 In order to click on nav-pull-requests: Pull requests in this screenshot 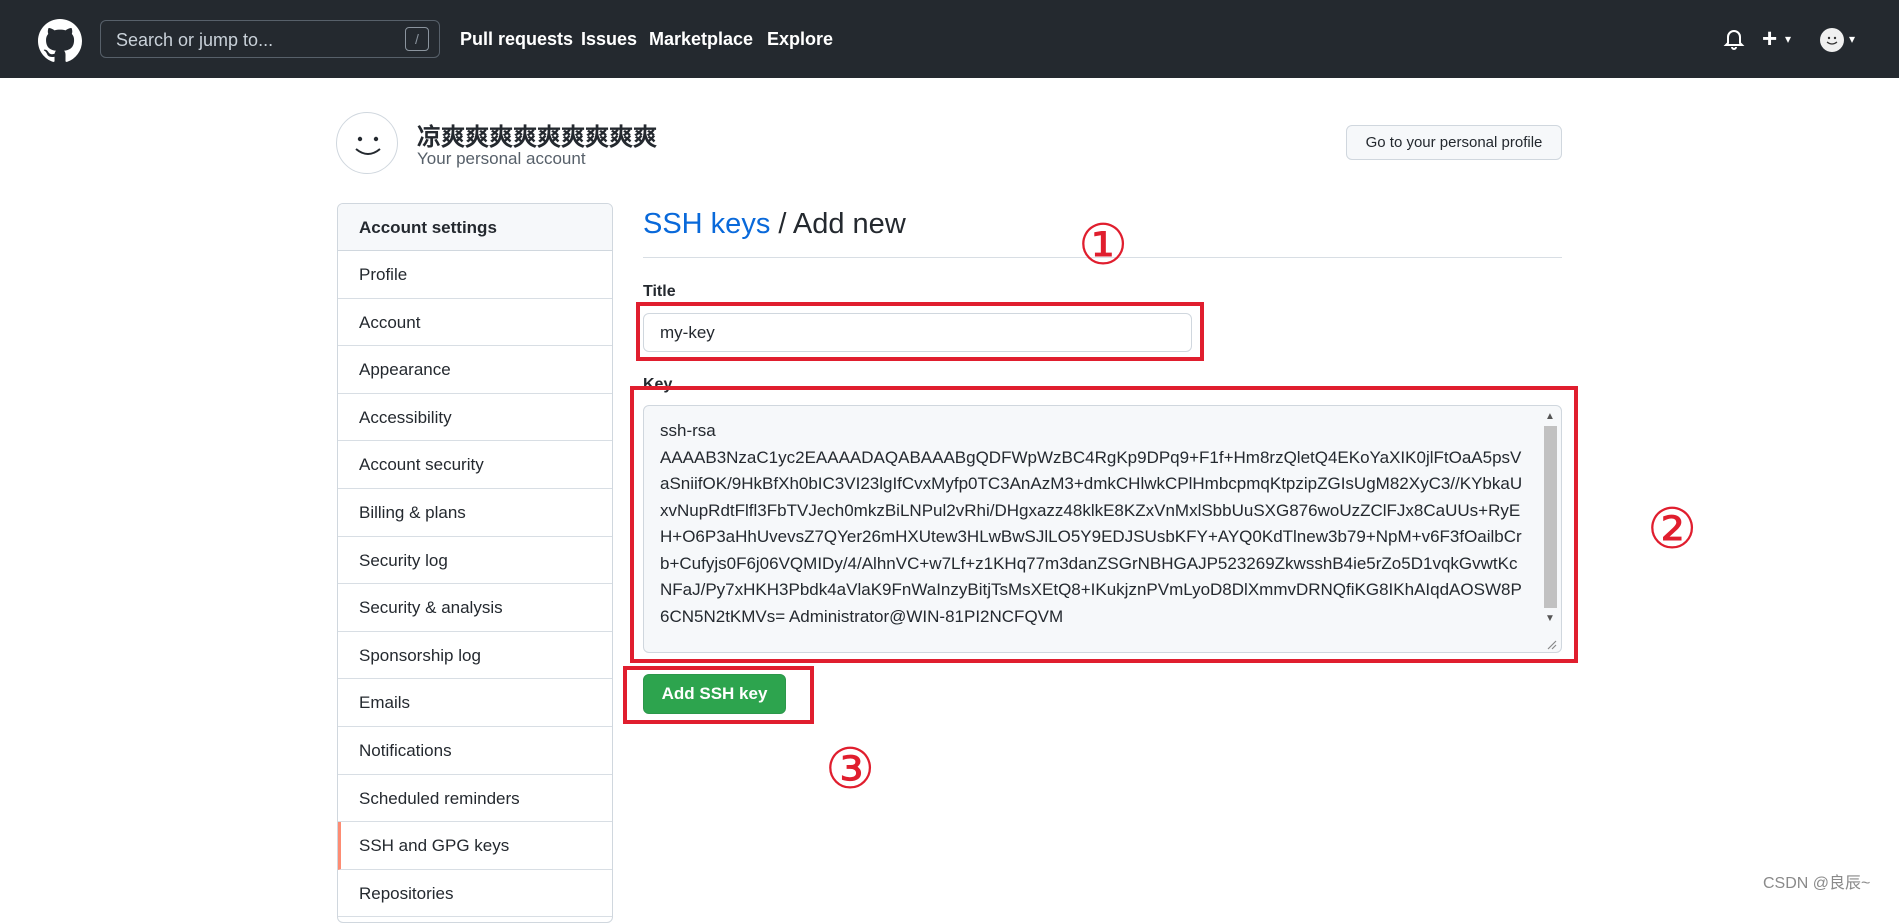, I will do `click(516, 39)`.